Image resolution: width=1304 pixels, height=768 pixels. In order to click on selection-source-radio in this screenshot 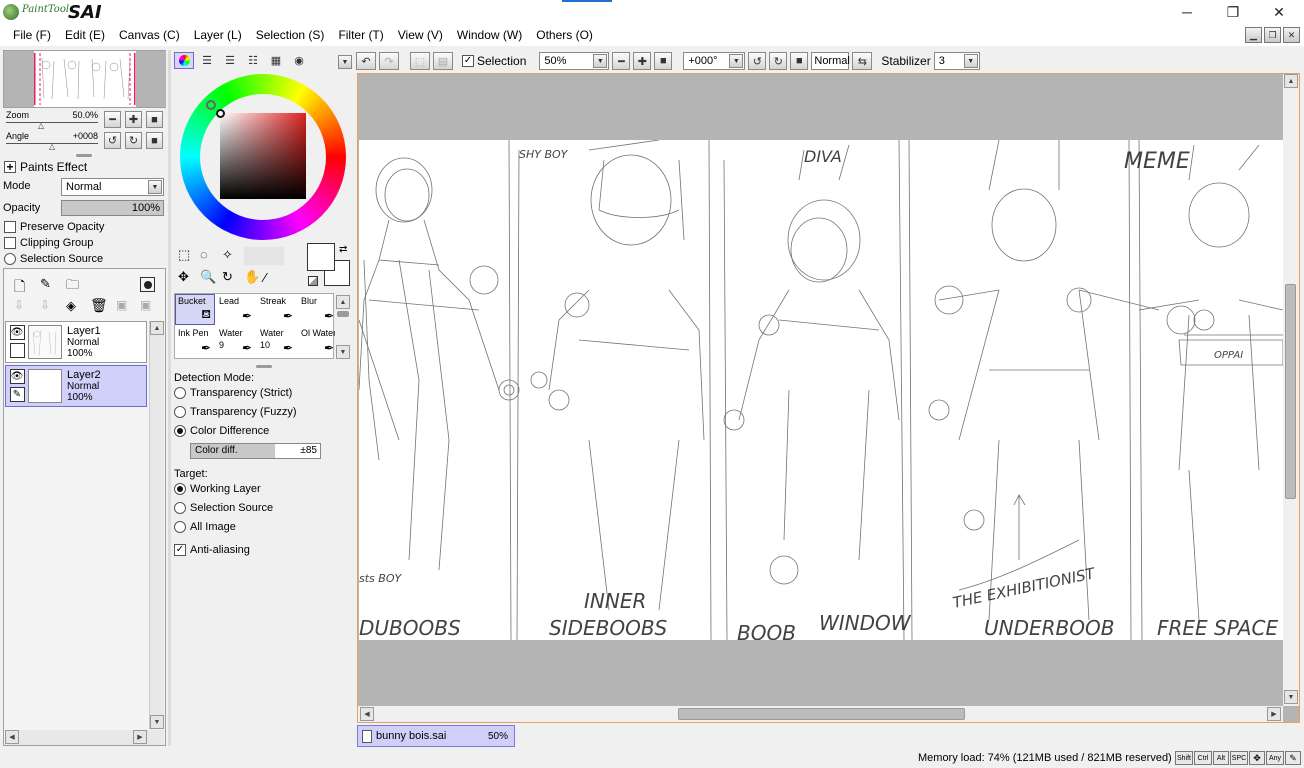, I will do `click(10, 259)`.